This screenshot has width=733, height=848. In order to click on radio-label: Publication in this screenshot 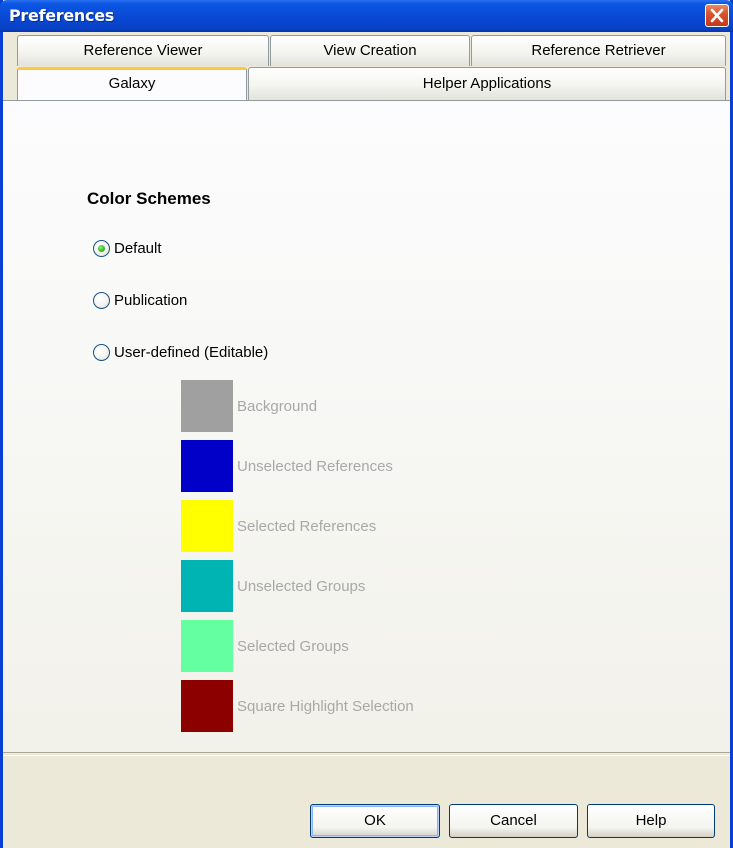, I will do `click(151, 300)`.